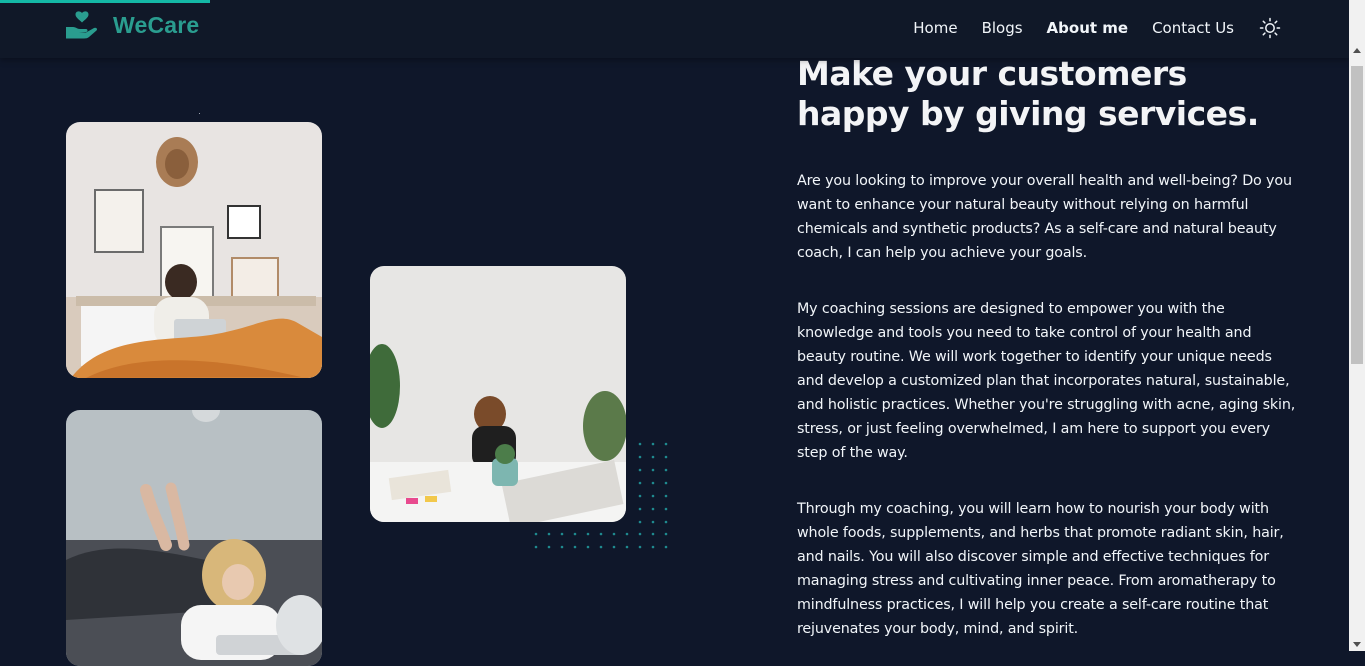 The width and height of the screenshot is (1365, 666). I want to click on sun-icon, so click(1270, 28).